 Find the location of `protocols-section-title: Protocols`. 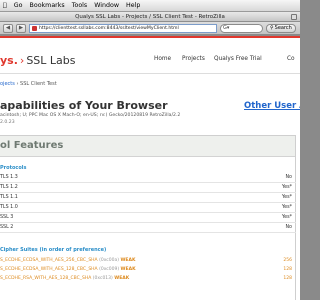

protocols-section-title: Protocols is located at coordinates (13, 168).